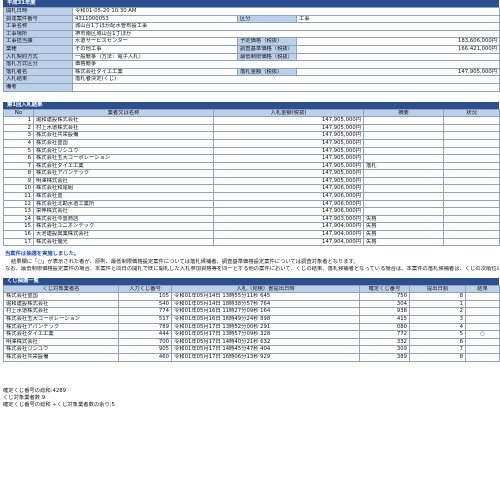  I want to click on input-number: 105, so click(145, 296).